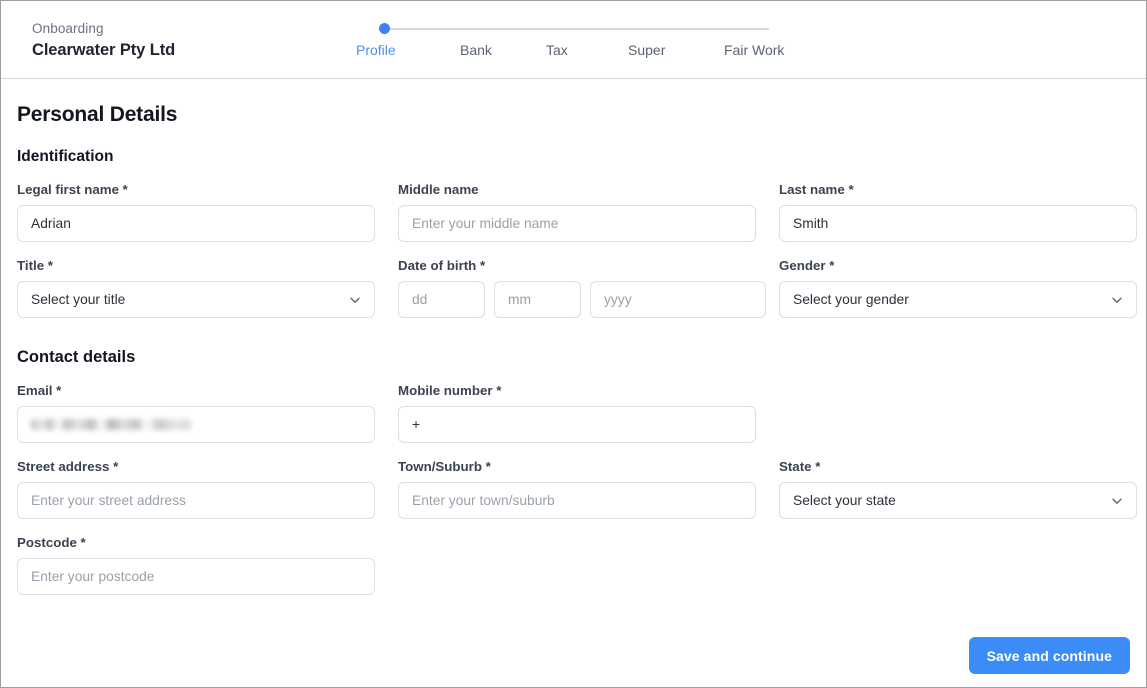 The height and width of the screenshot is (688, 1147). What do you see at coordinates (577, 424) in the screenshot?
I see `mobile-number-input` at bounding box center [577, 424].